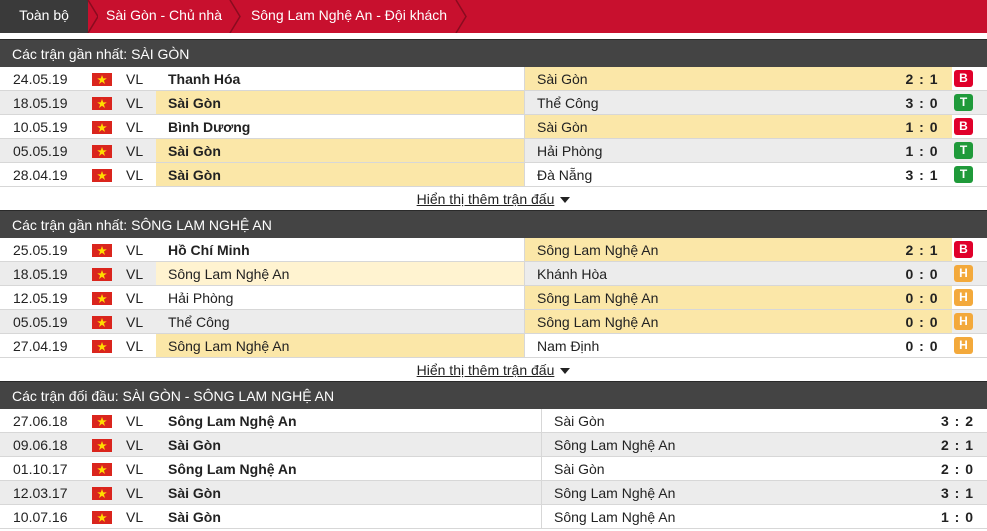  I want to click on home-team: Bình Dương, so click(340, 126).